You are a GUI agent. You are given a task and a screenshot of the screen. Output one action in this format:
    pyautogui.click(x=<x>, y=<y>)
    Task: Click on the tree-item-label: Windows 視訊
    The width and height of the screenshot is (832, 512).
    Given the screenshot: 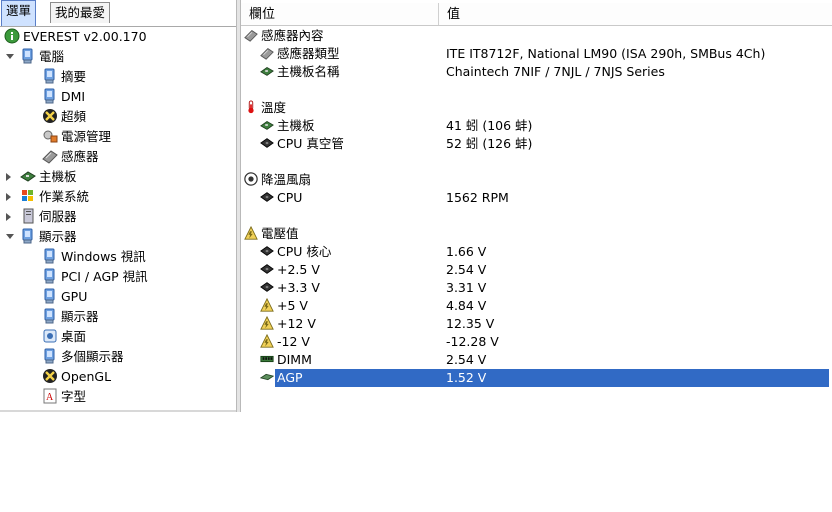 What is the action you would take?
    pyautogui.click(x=103, y=256)
    